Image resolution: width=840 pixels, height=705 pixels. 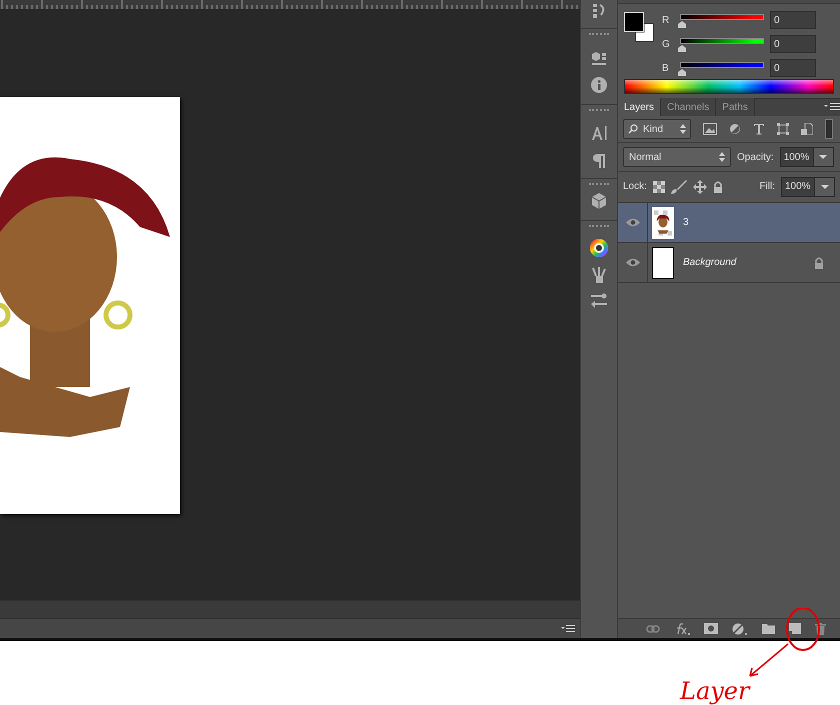 I want to click on box-icon, so click(x=599, y=201).